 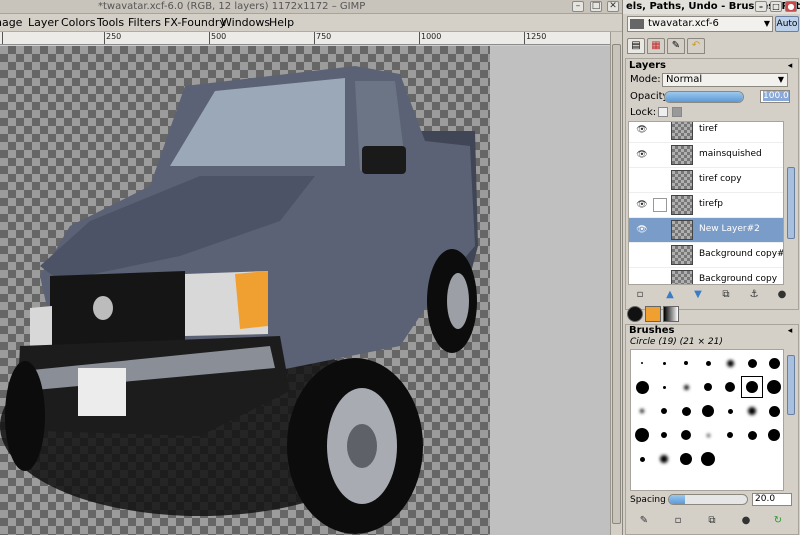 What do you see at coordinates (704, 97) in the screenshot?
I see `opacity-slider` at bounding box center [704, 97].